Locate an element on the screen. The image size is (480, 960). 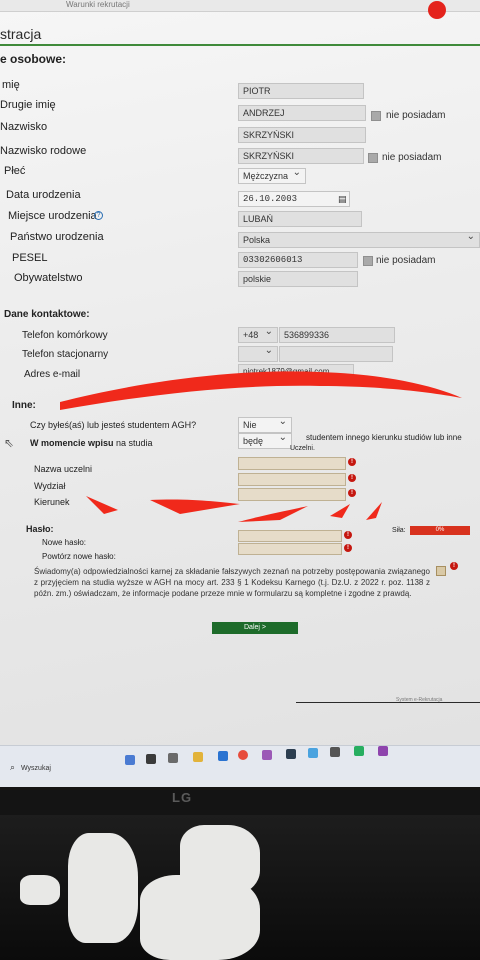
first-name-field: PIOTR is located at coordinates (301, 91).